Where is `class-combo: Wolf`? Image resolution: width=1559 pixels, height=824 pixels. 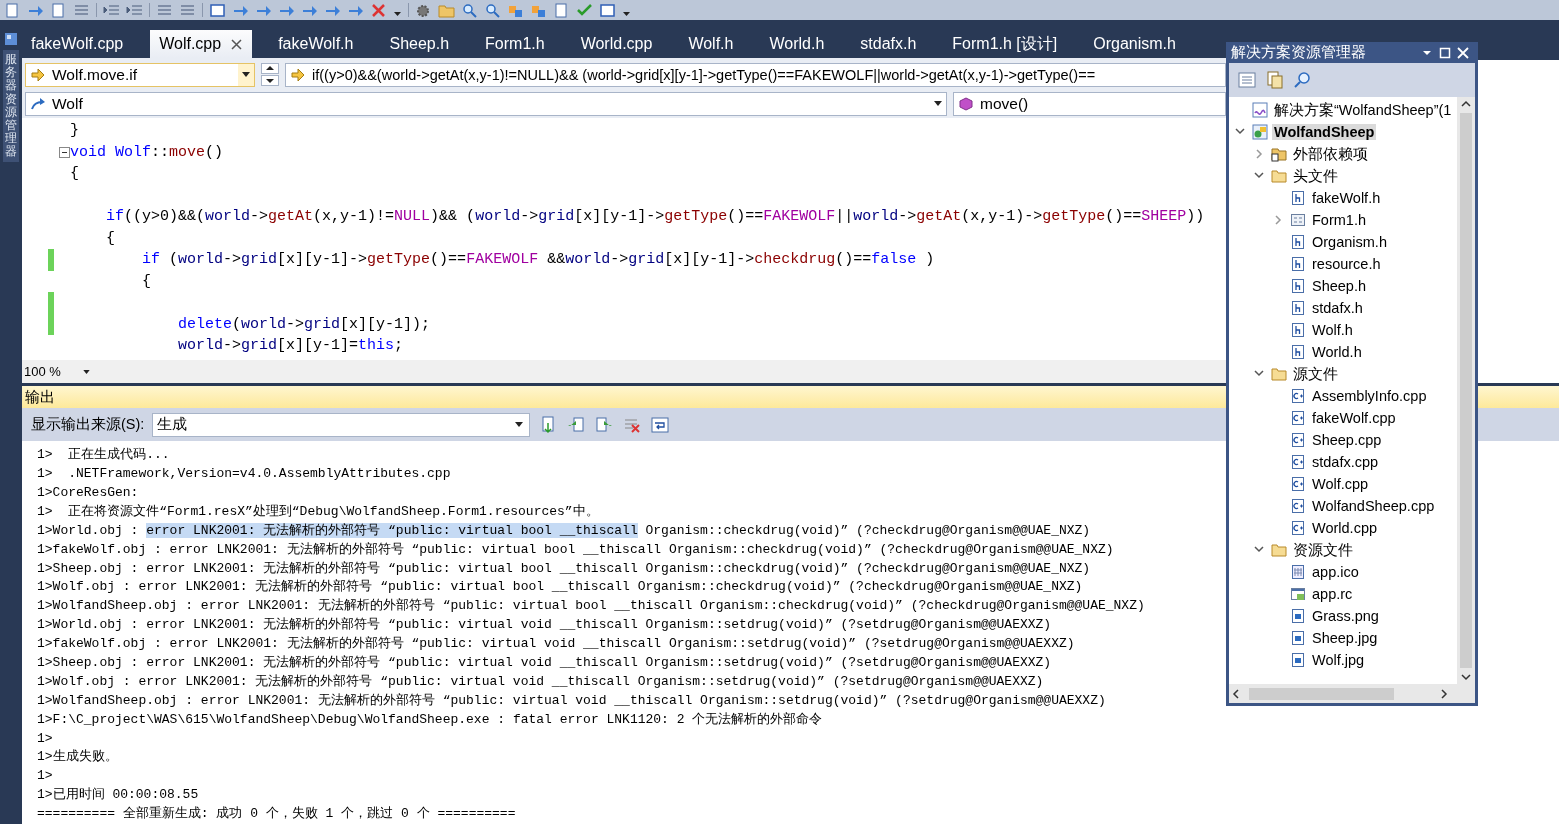
class-combo: Wolf is located at coordinates (486, 103).